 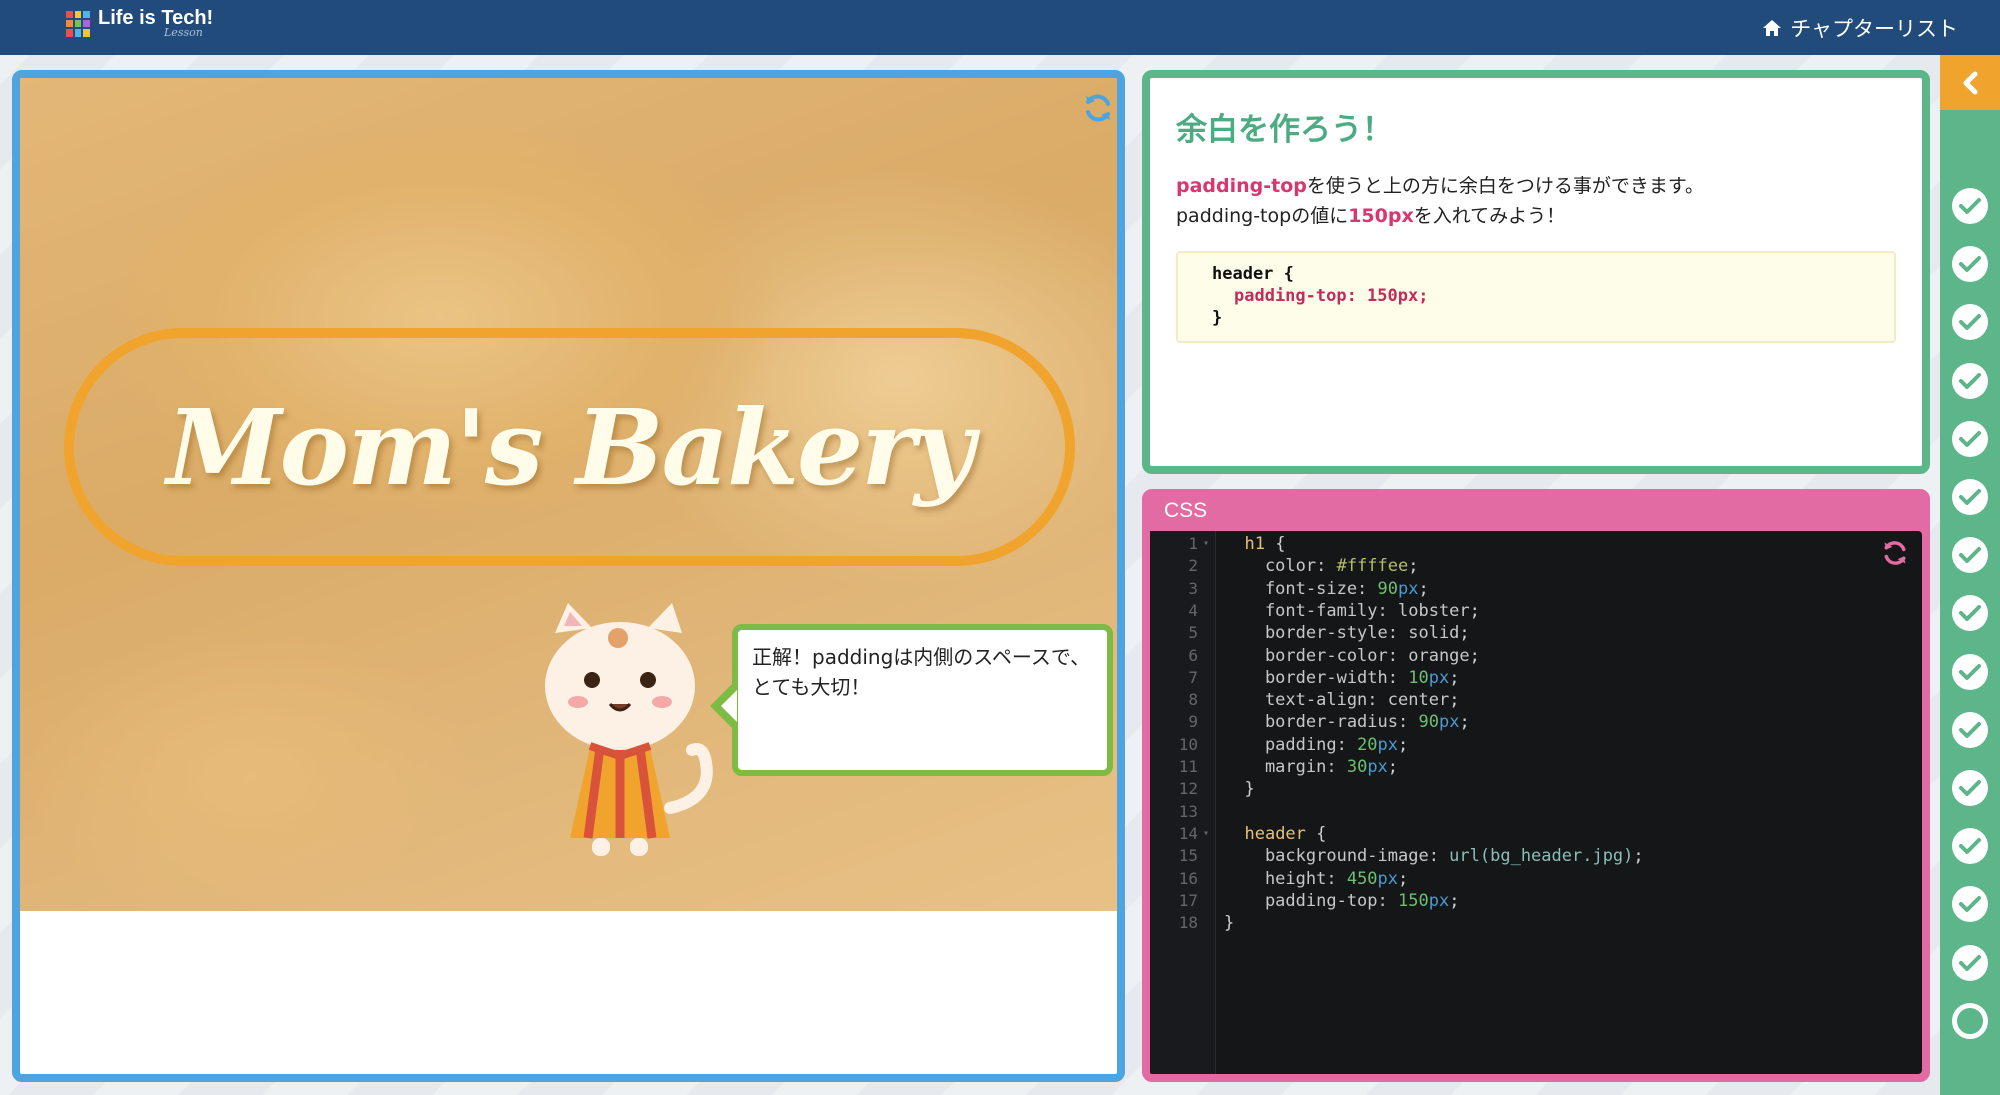 I want to click on line-number: 8, so click(x=1193, y=700).